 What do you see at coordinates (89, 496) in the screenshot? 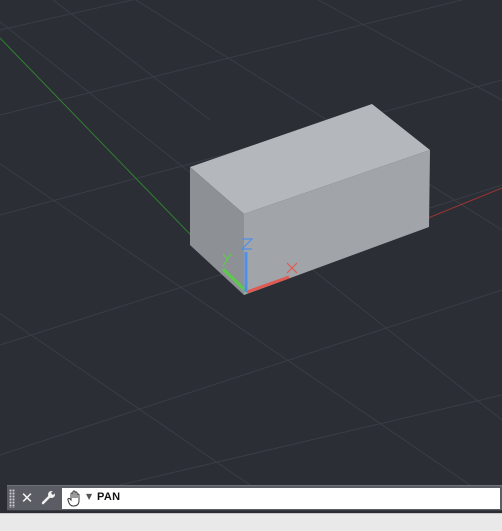
I see `chevron-down-icon: ▼` at bounding box center [89, 496].